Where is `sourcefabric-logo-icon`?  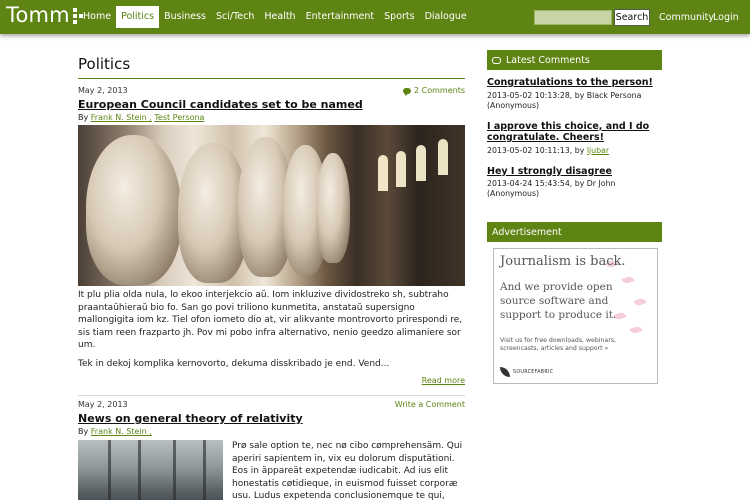
sourcefabric-logo-icon is located at coordinates (505, 372).